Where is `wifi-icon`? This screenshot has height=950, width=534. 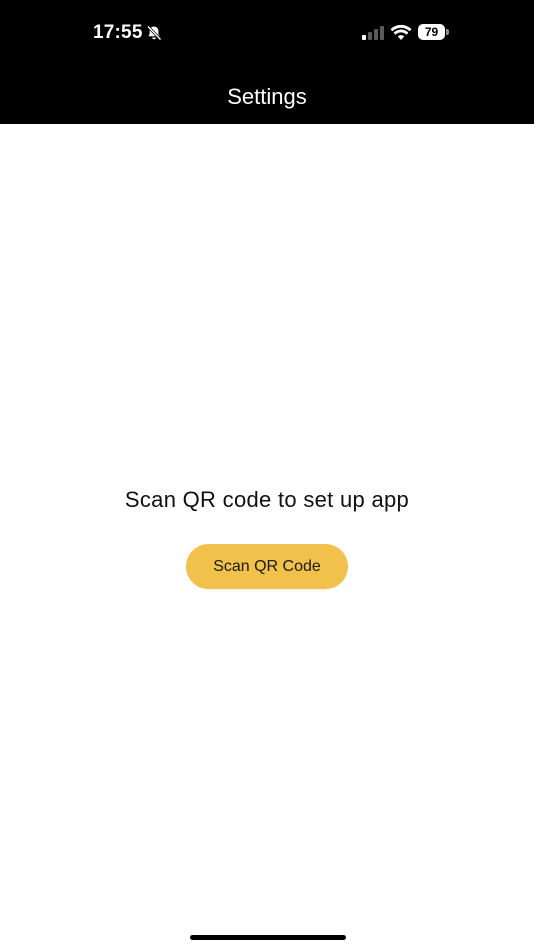
wifi-icon is located at coordinates (401, 32).